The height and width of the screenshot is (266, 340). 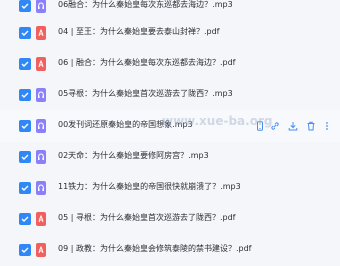 I want to click on file-name: 04 | 至王：为什么秦始皇要去泰山封禅？.pdf, so click(x=138, y=32).